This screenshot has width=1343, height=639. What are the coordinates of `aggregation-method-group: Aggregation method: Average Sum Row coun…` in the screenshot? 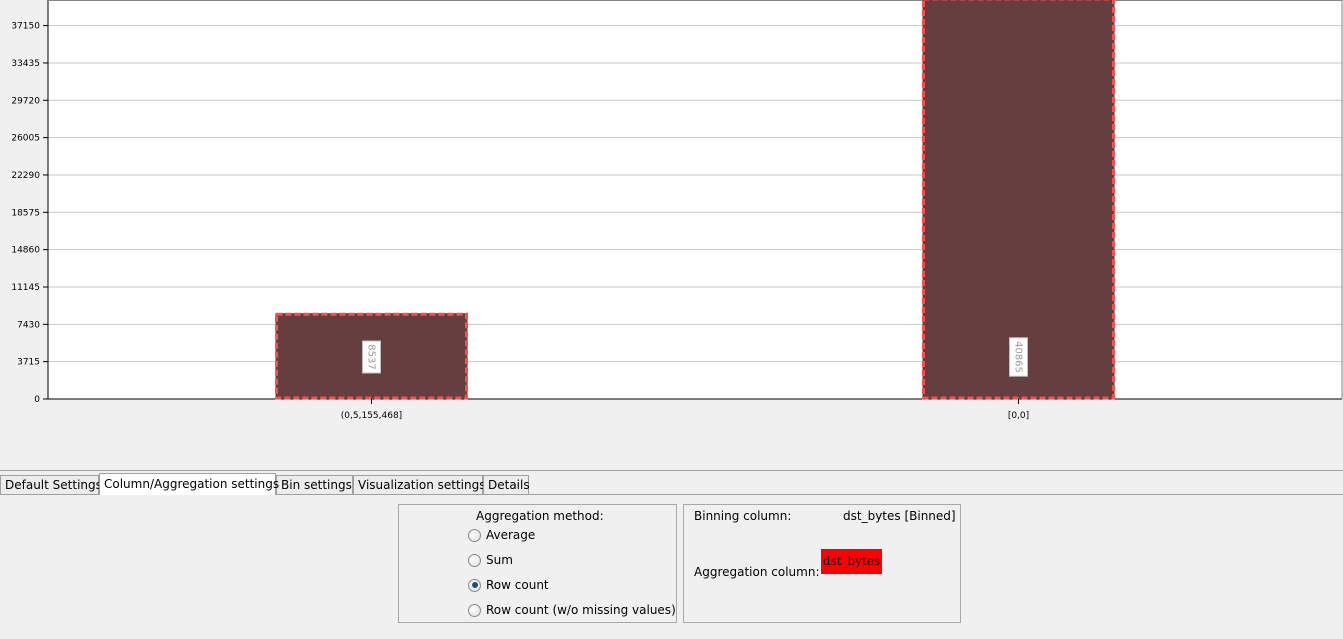 It's located at (537, 563).